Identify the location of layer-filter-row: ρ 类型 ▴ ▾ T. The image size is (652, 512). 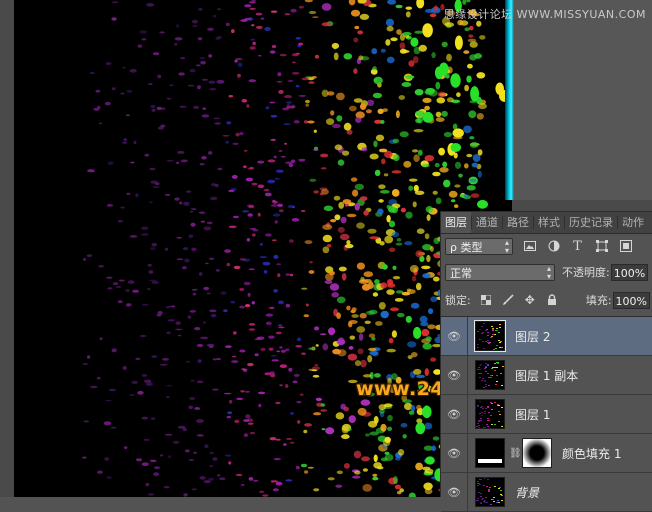
(546, 246).